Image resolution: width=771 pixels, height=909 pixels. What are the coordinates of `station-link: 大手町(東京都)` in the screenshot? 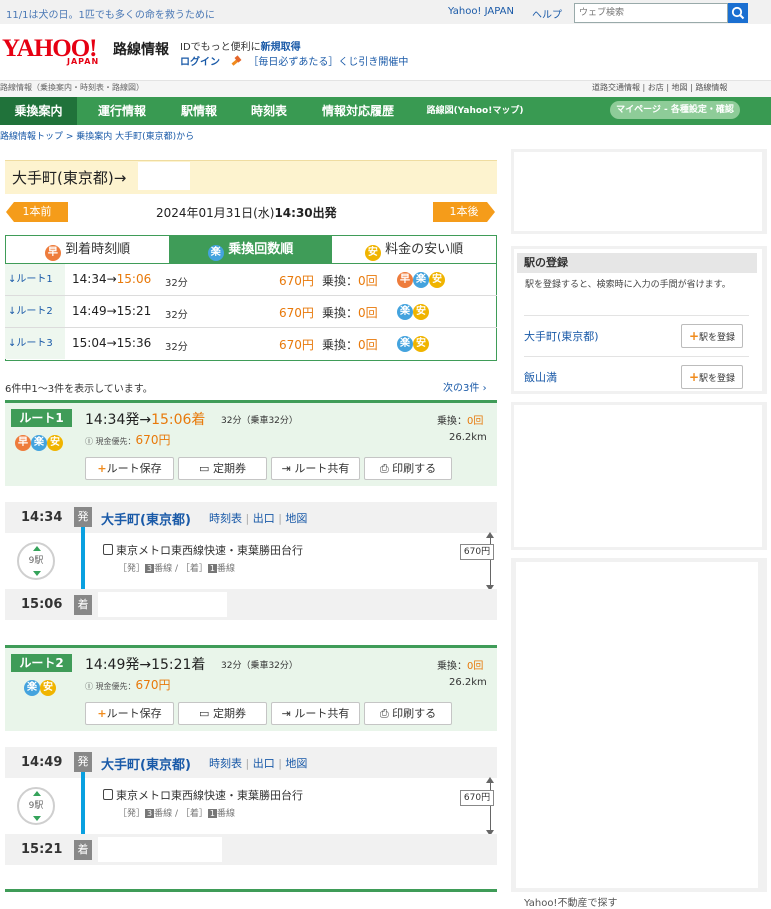 It's located at (561, 336).